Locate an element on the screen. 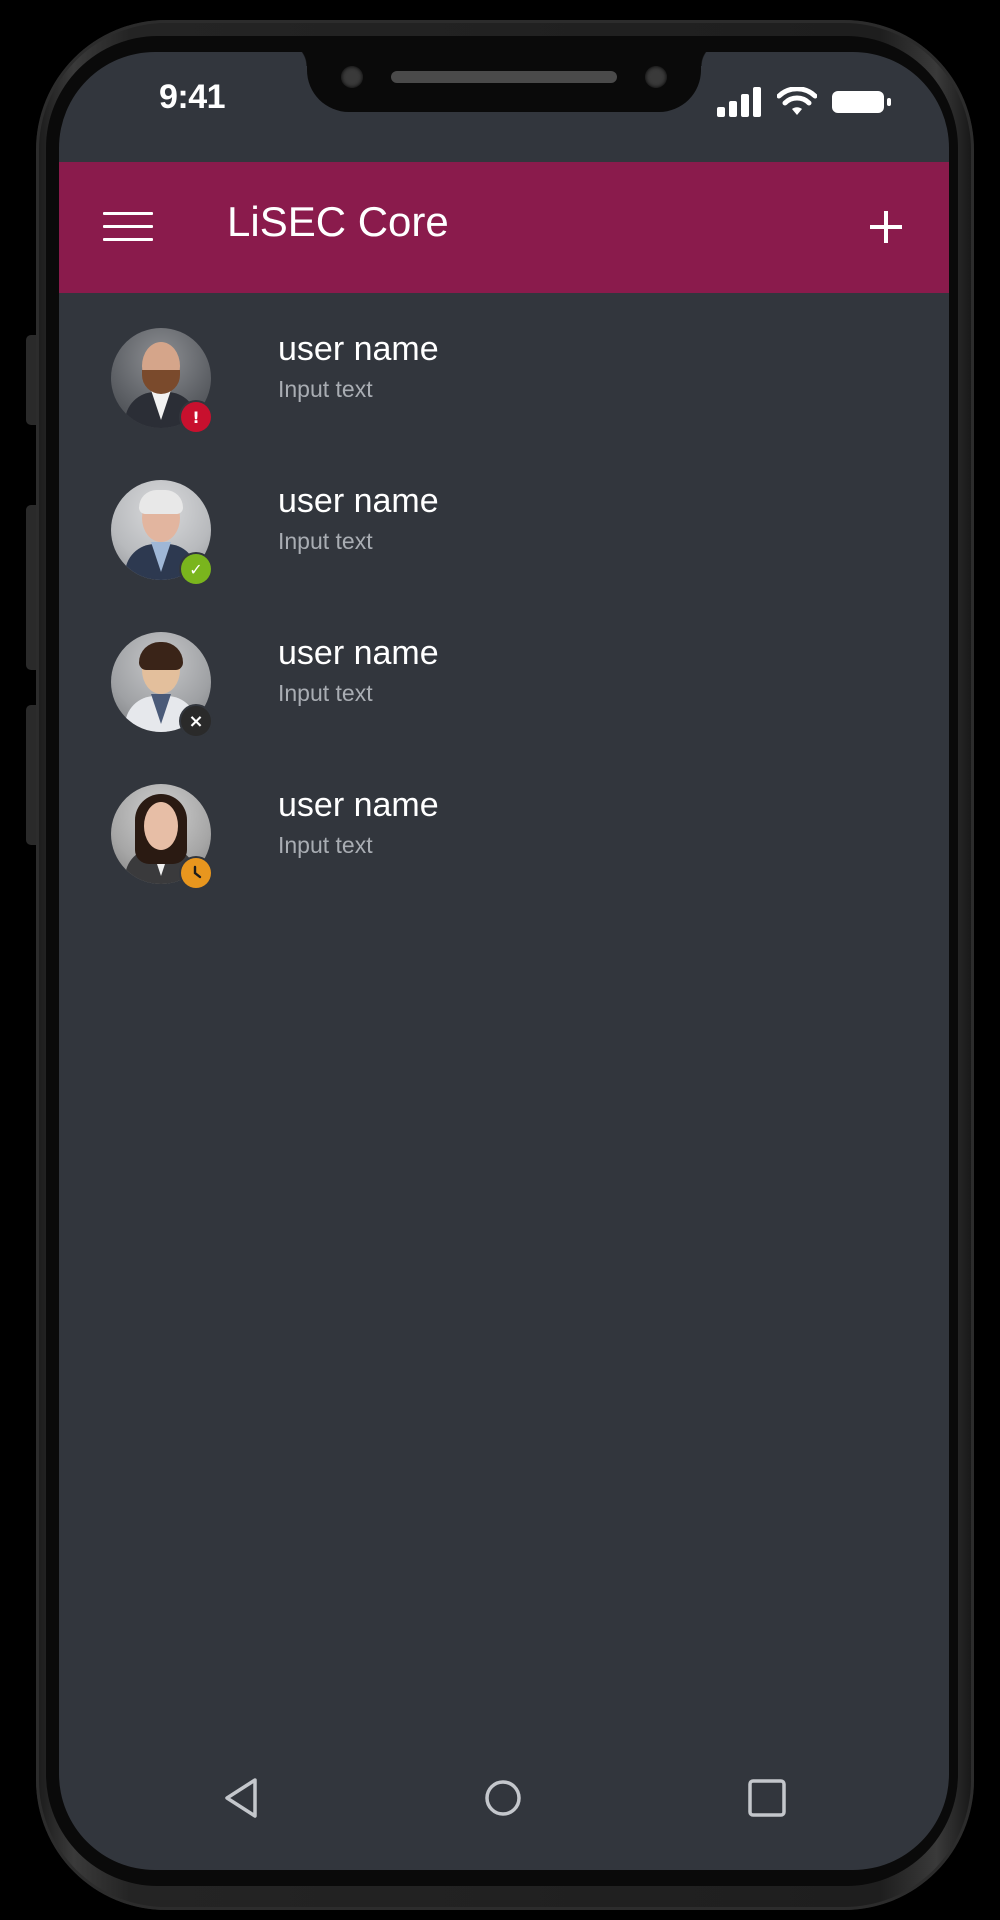 This screenshot has width=1000, height=1920. status-time: 9:41 is located at coordinates (192, 97).